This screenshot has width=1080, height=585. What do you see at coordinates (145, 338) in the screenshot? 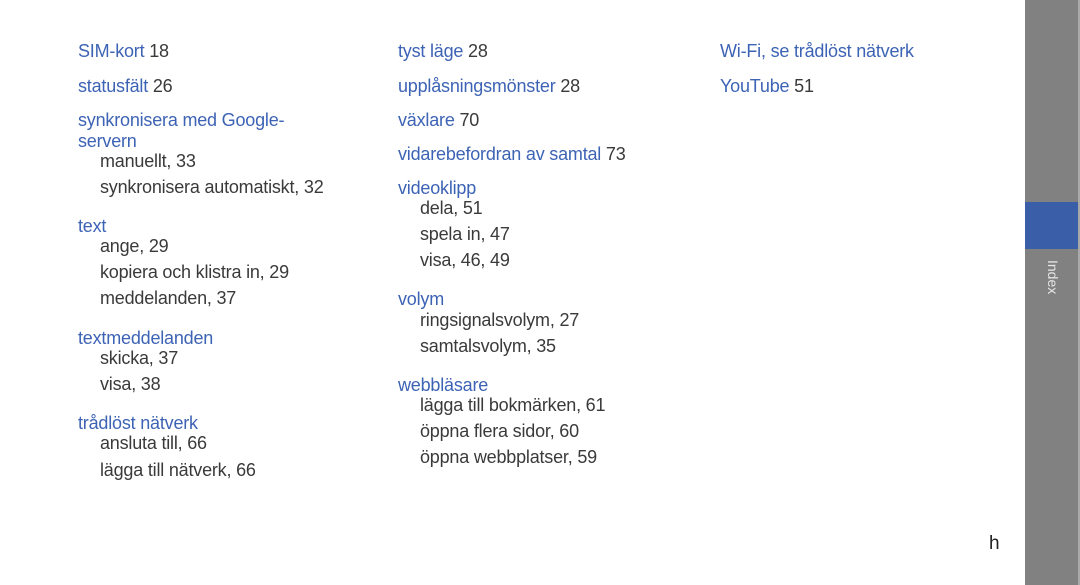
I see `index-term: textmeddelanden` at bounding box center [145, 338].